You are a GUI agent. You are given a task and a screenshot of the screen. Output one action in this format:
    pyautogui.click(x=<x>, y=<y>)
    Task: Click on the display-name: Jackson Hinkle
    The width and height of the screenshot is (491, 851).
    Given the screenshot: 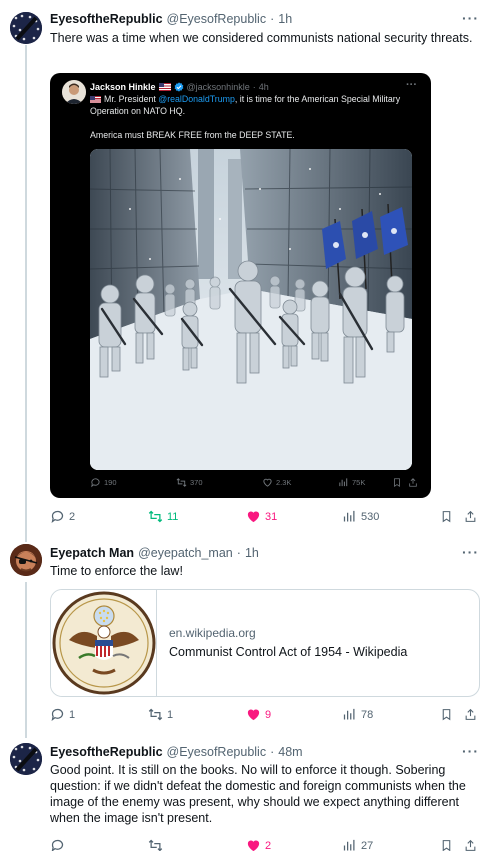 What is the action you would take?
    pyautogui.click(x=123, y=86)
    